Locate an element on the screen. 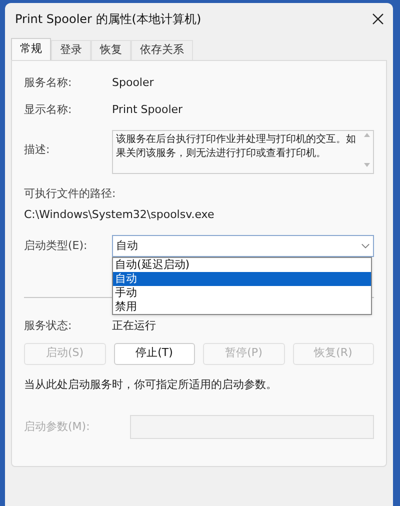 The image size is (400, 506). description-label: 描述: is located at coordinates (37, 150).